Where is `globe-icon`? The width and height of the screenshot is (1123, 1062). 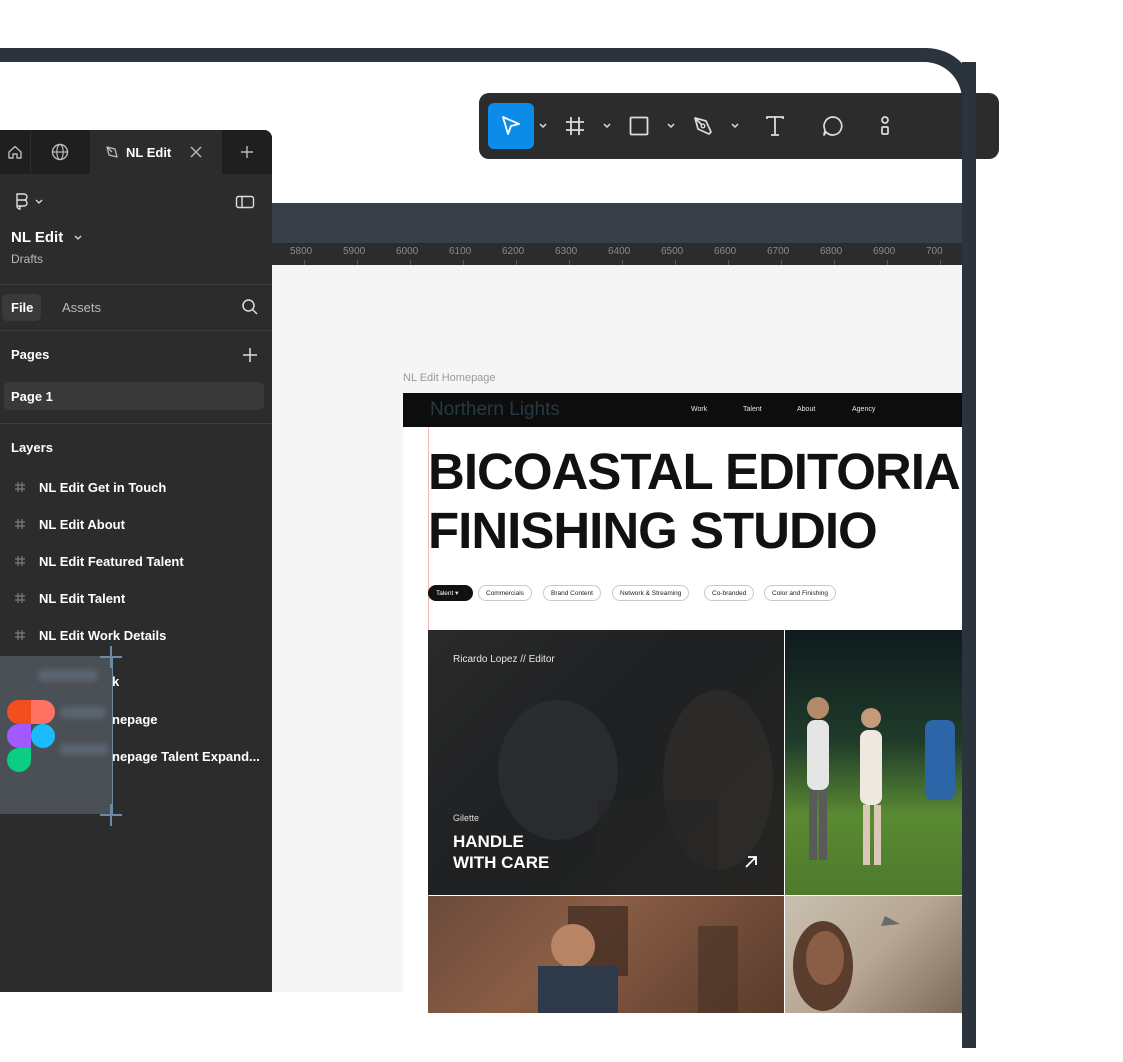
globe-icon is located at coordinates (60, 152).